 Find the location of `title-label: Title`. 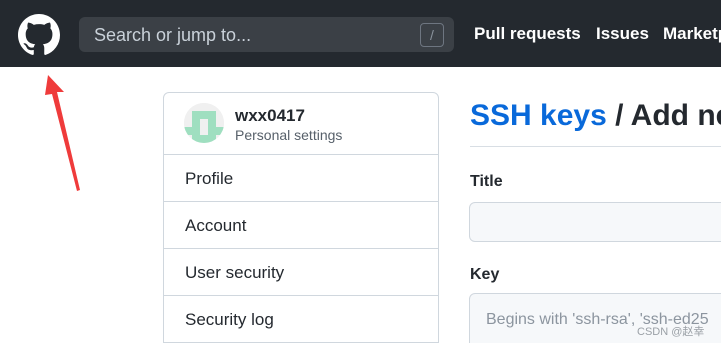

title-label: Title is located at coordinates (486, 181).